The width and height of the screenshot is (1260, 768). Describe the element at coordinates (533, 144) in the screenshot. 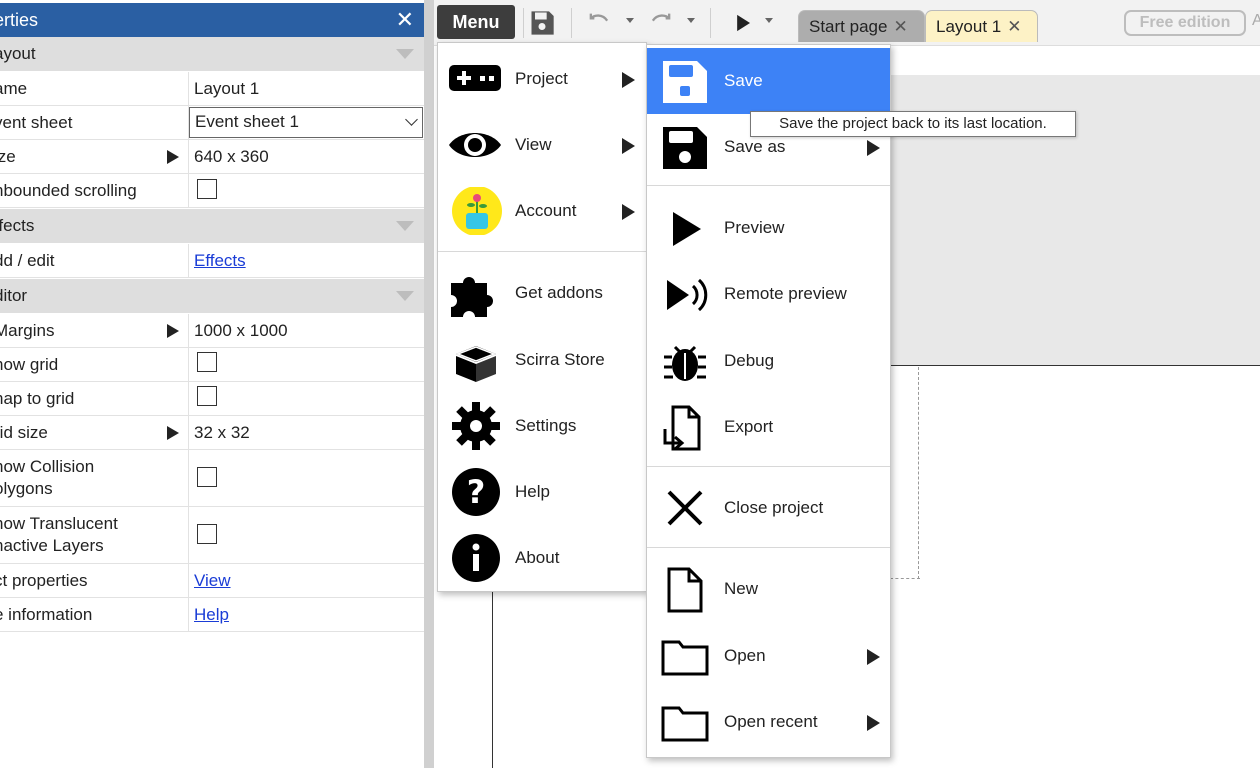

I see `menu-item-label: View` at that location.